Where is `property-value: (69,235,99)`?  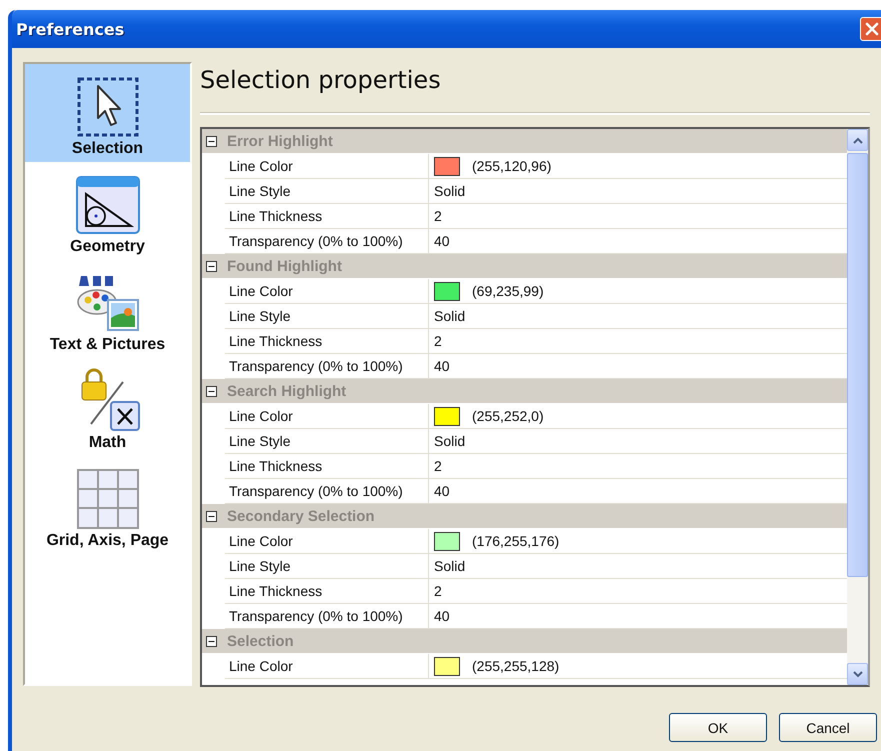
property-value: (69,235,99) is located at coordinates (638, 291).